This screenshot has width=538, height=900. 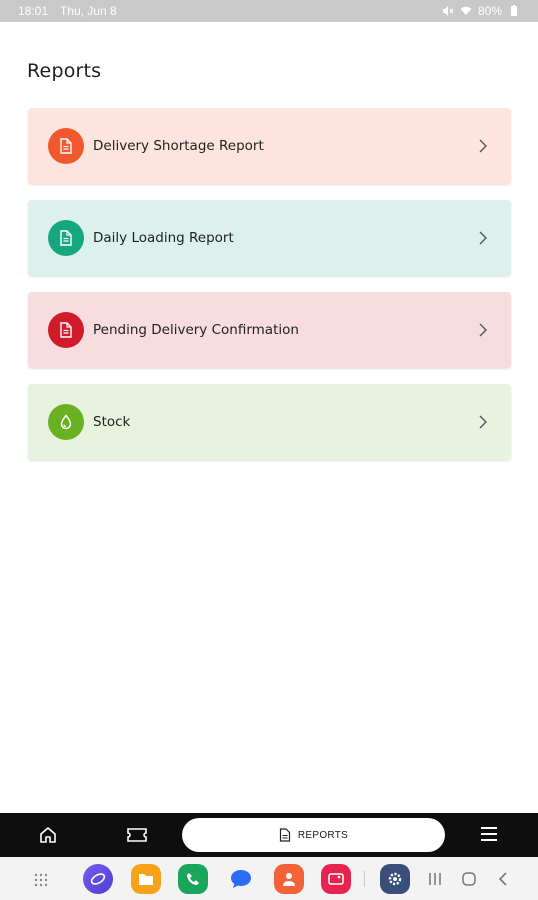 I want to click on apps-grid-icon, so click(x=41, y=880).